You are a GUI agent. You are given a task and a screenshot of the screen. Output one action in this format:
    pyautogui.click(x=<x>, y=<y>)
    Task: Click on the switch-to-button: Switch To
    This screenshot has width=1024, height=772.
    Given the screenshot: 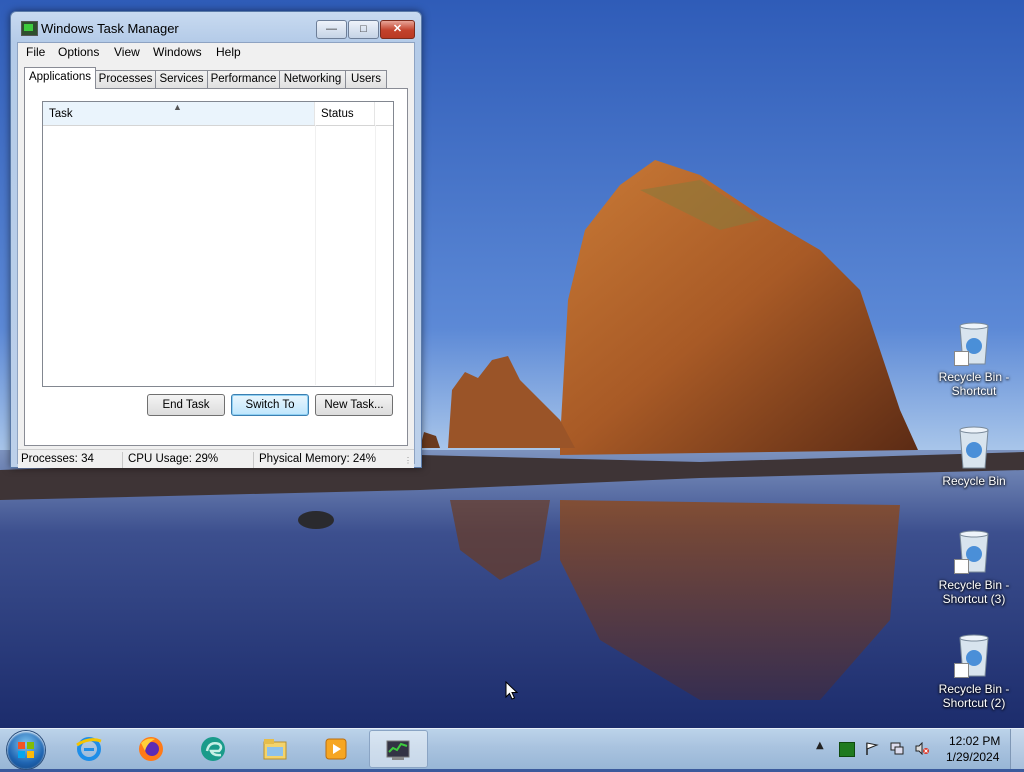 What is the action you would take?
    pyautogui.click(x=270, y=405)
    